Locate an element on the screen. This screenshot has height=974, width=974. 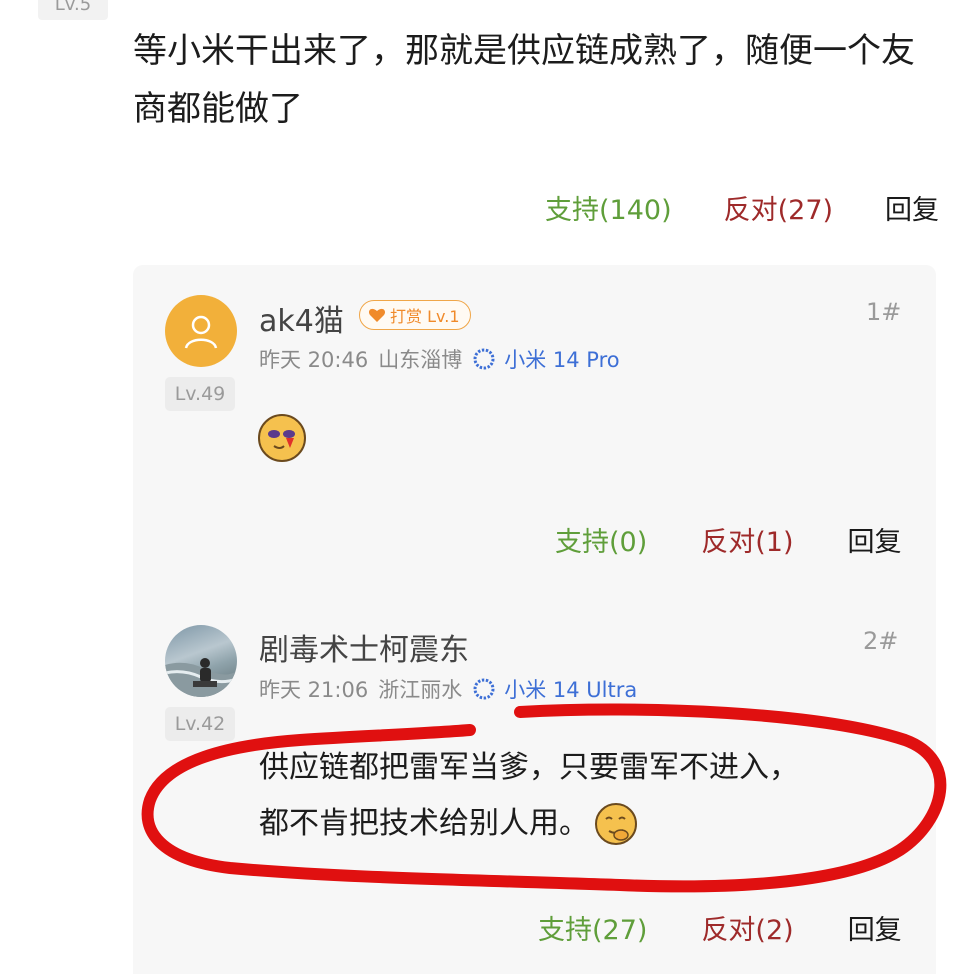
top-comment-actions: 支持(140) 反对(27) 回复 is located at coordinates (742, 207).